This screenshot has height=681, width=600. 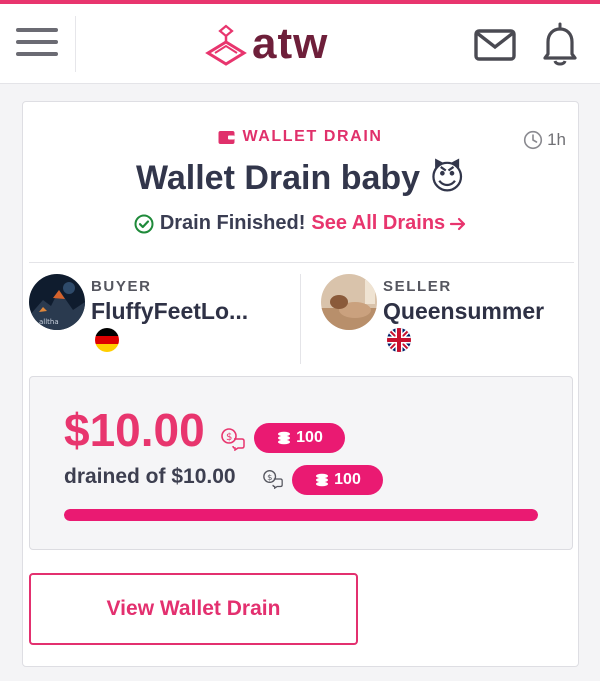 I want to click on drain-title: Wallet Drain baby 😈, so click(x=300, y=178).